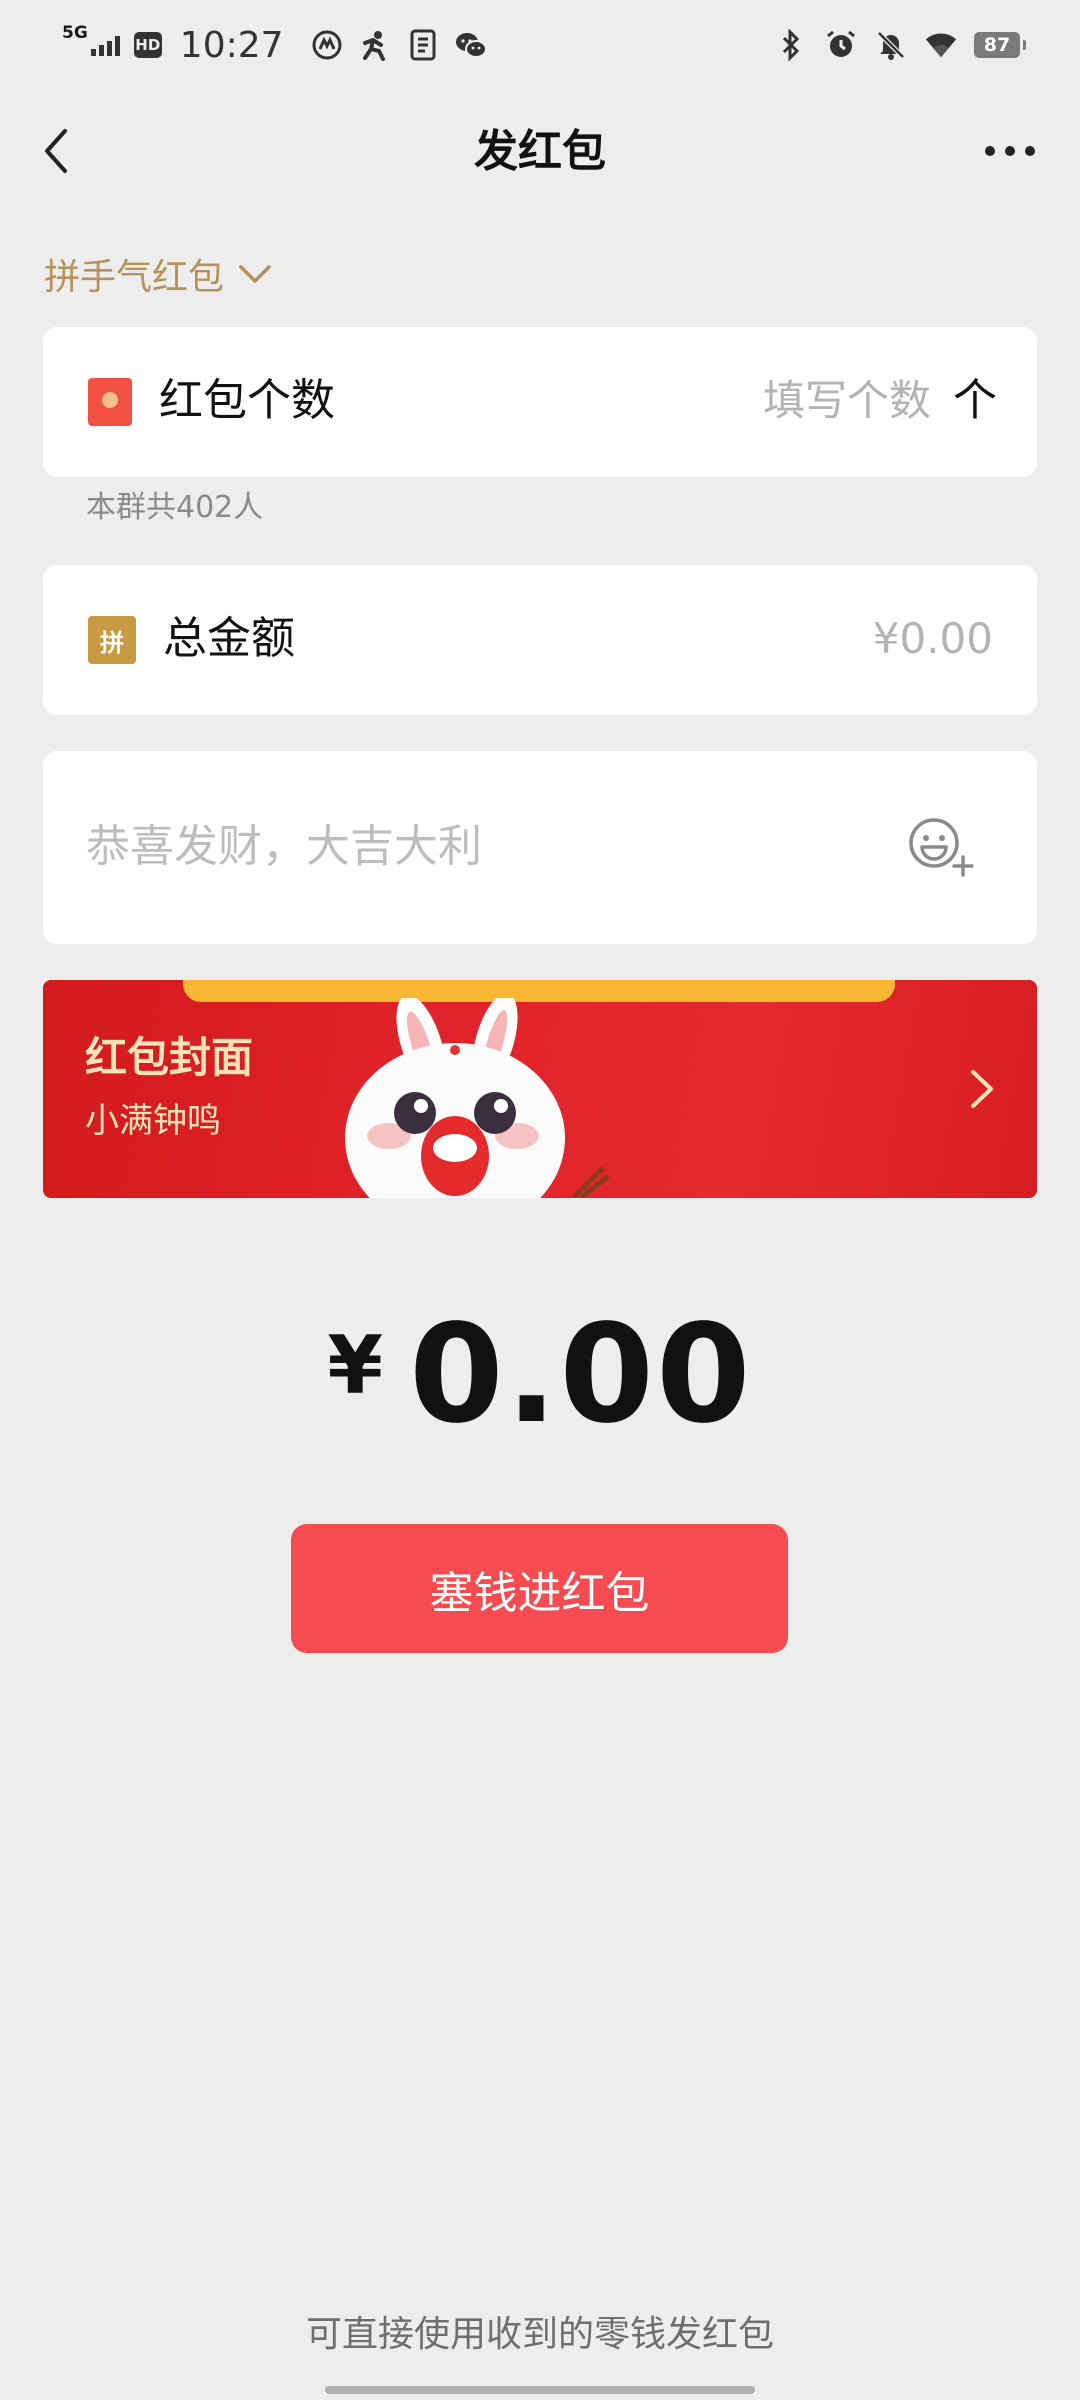 Image resolution: width=1080 pixels, height=2400 pixels. Describe the element at coordinates (540, 2390) in the screenshot. I see `home-indicator` at that location.